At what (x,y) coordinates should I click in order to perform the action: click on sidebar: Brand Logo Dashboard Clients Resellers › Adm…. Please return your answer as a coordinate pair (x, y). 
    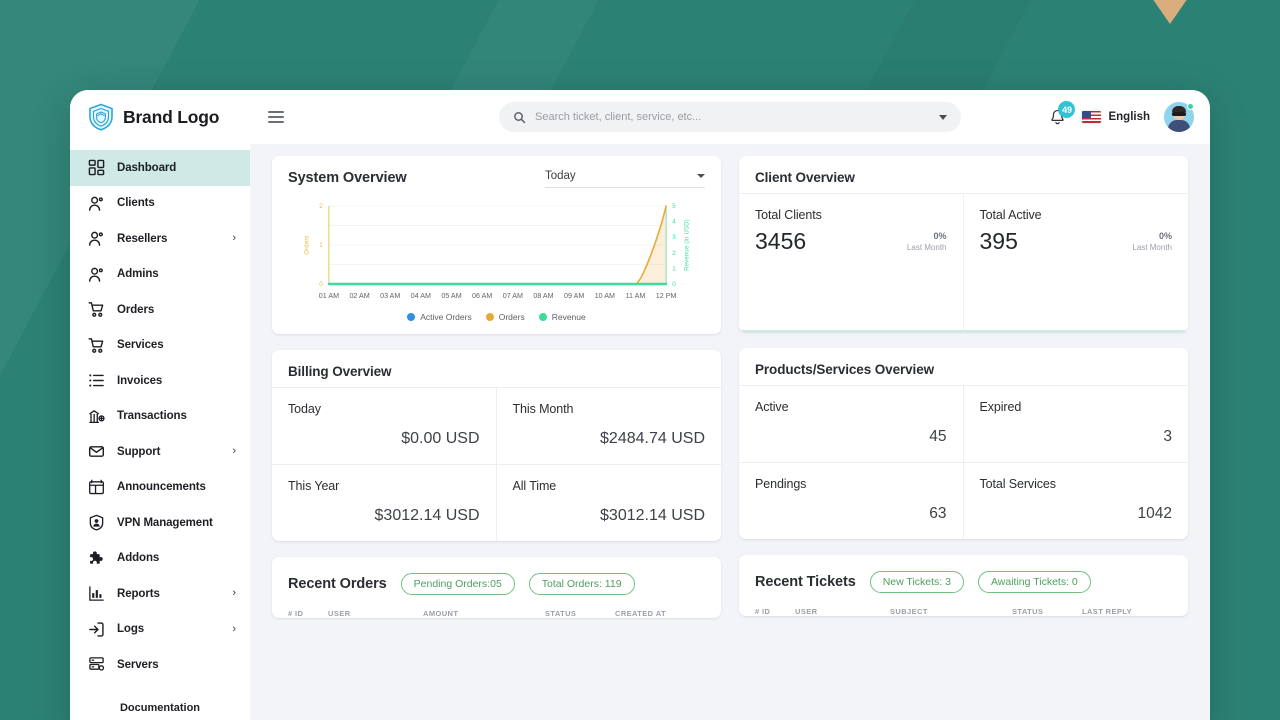
    Looking at the image, I should click on (160, 405).